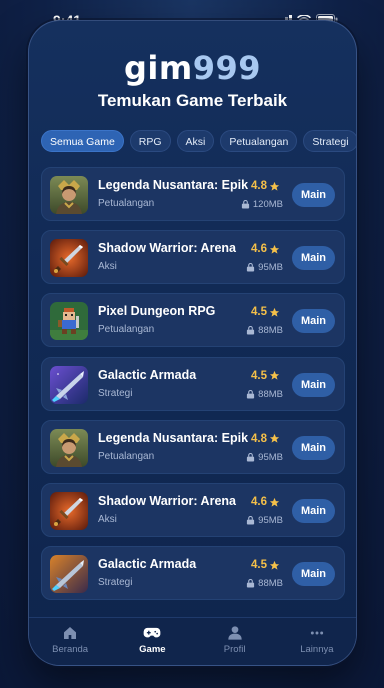 This screenshot has width=384, height=688. Describe the element at coordinates (234, 649) in the screenshot. I see `tab-label: Profil` at that location.